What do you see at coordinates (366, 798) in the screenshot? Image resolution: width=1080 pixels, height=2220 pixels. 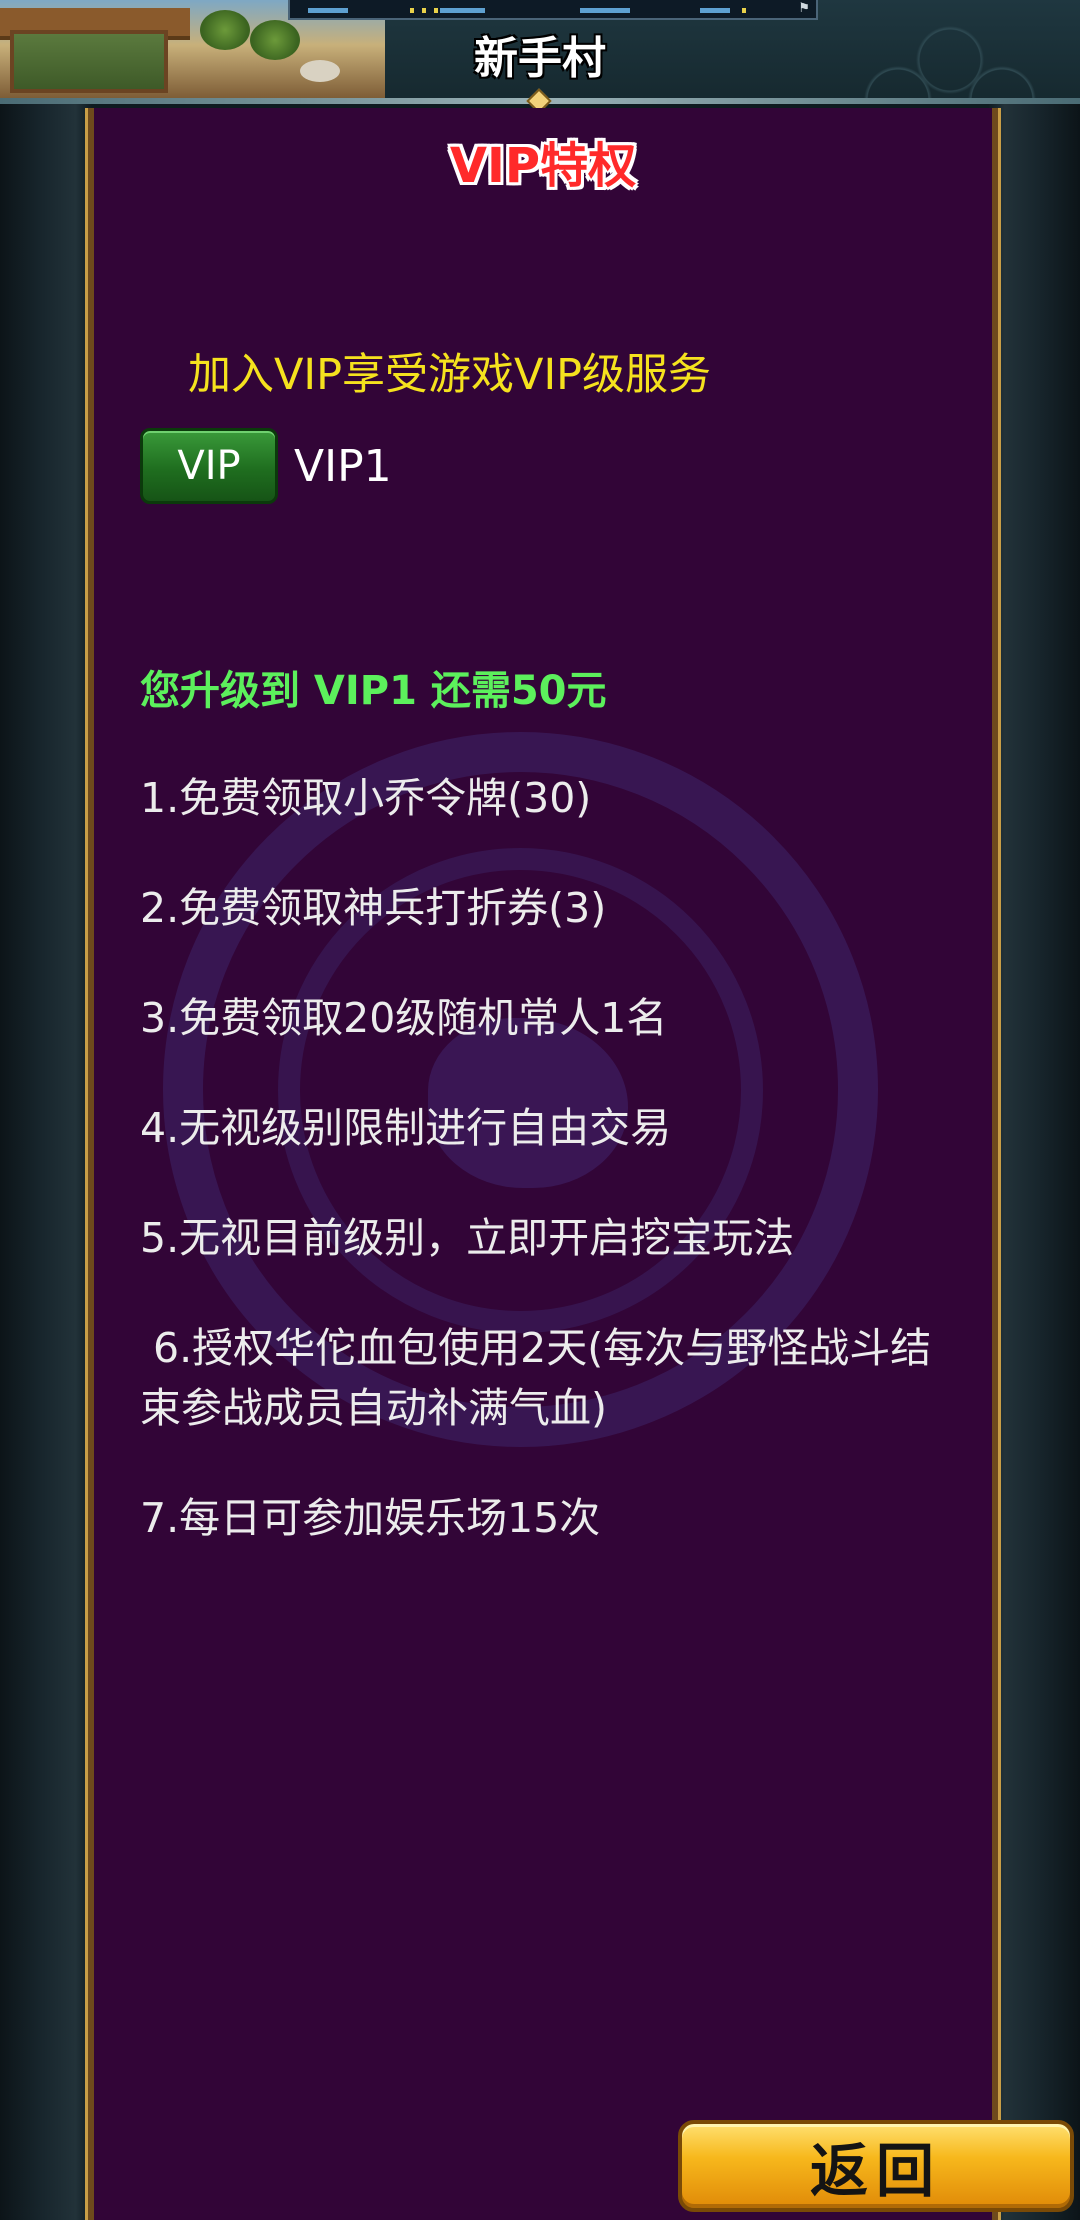 I see `privilege-item: 1.免费领取小乔令牌(30)` at bounding box center [366, 798].